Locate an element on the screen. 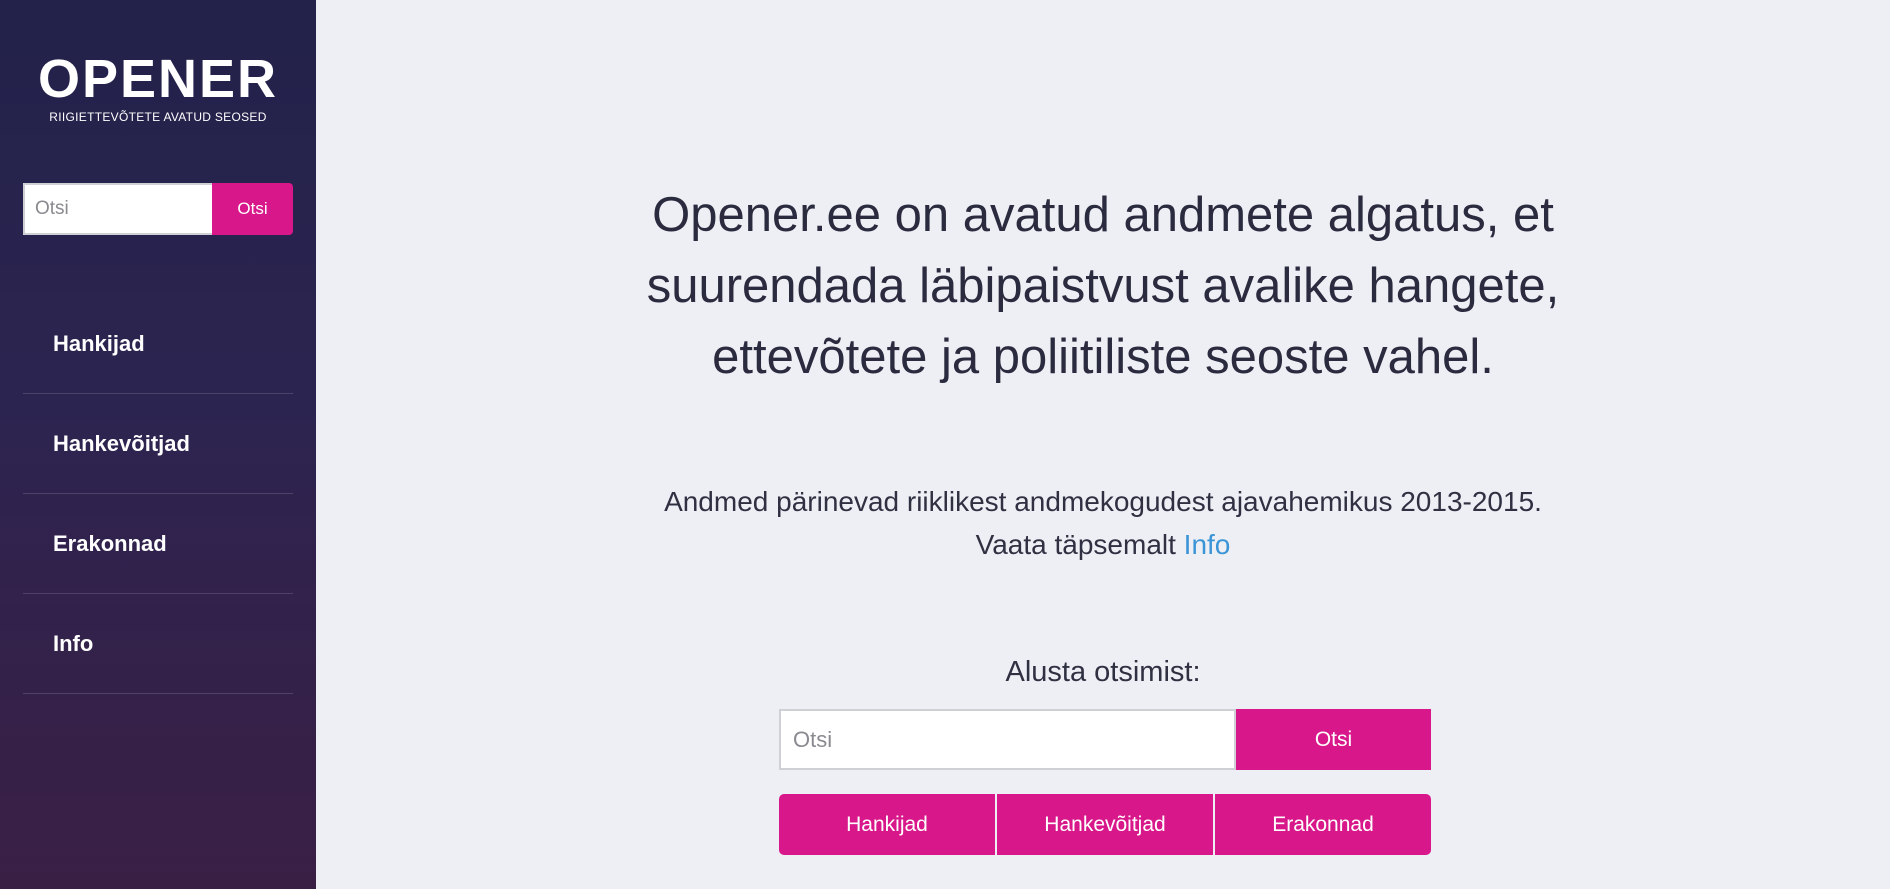 This screenshot has width=1890, height=889. headline-line: ettevõtete ja poliitiliste seoste vahel. is located at coordinates (1103, 357).